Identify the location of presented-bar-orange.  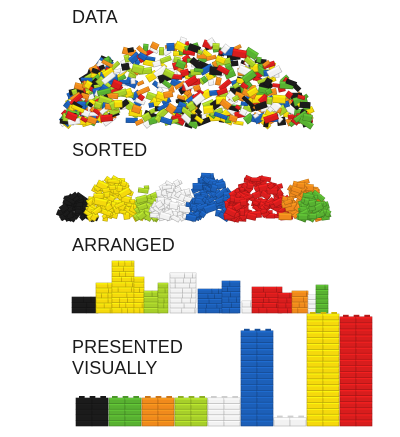
(158, 411).